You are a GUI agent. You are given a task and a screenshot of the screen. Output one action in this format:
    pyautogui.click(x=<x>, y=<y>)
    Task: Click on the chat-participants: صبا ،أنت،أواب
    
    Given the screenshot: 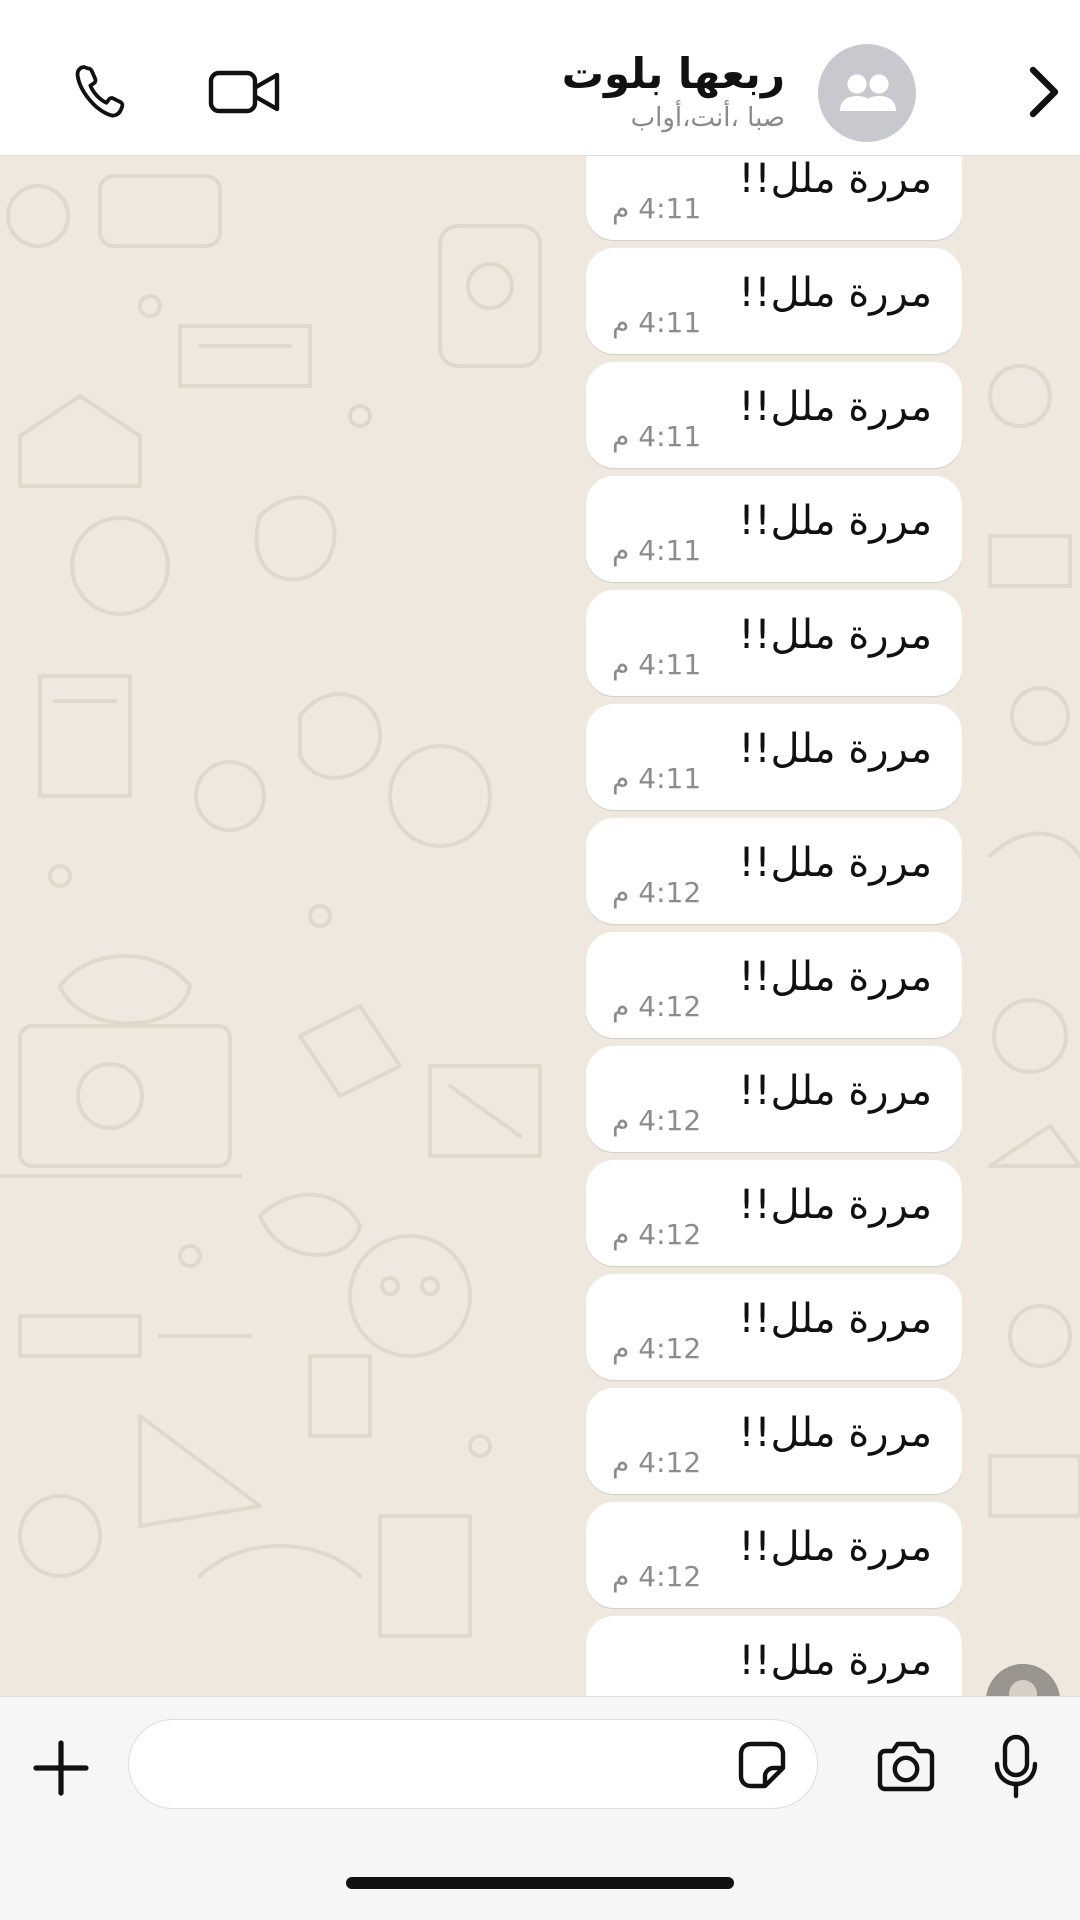 What is the action you would take?
    pyautogui.click(x=707, y=118)
    